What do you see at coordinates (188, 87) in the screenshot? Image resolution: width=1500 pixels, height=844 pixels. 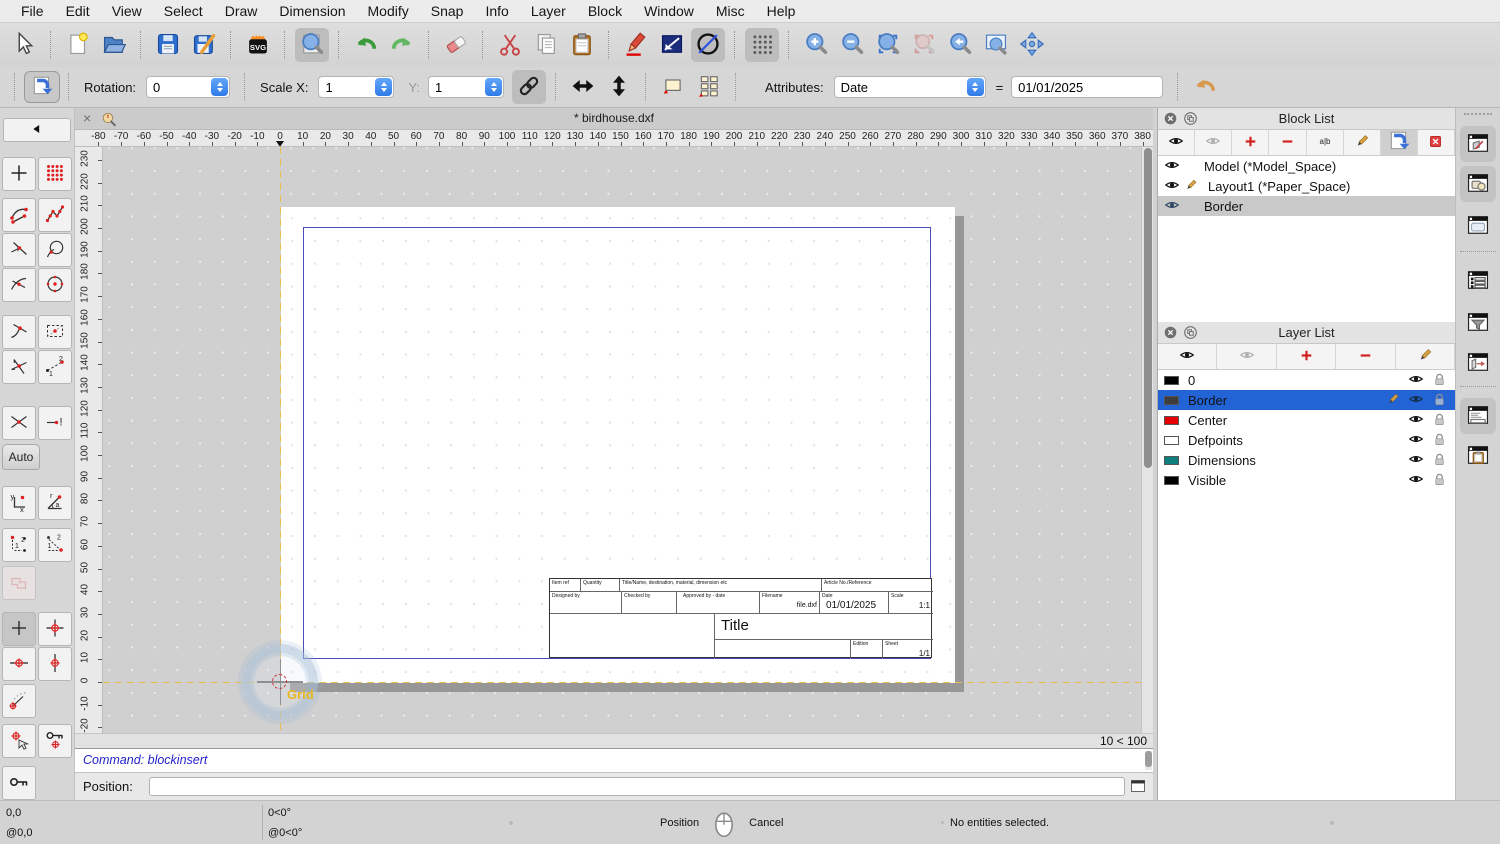 I see `rotation-spinbox` at bounding box center [188, 87].